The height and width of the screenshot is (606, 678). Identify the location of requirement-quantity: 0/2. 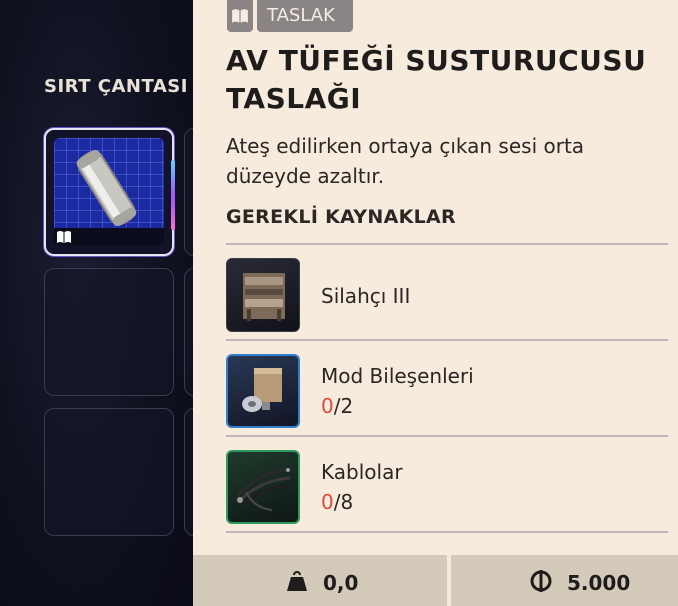
(337, 406).